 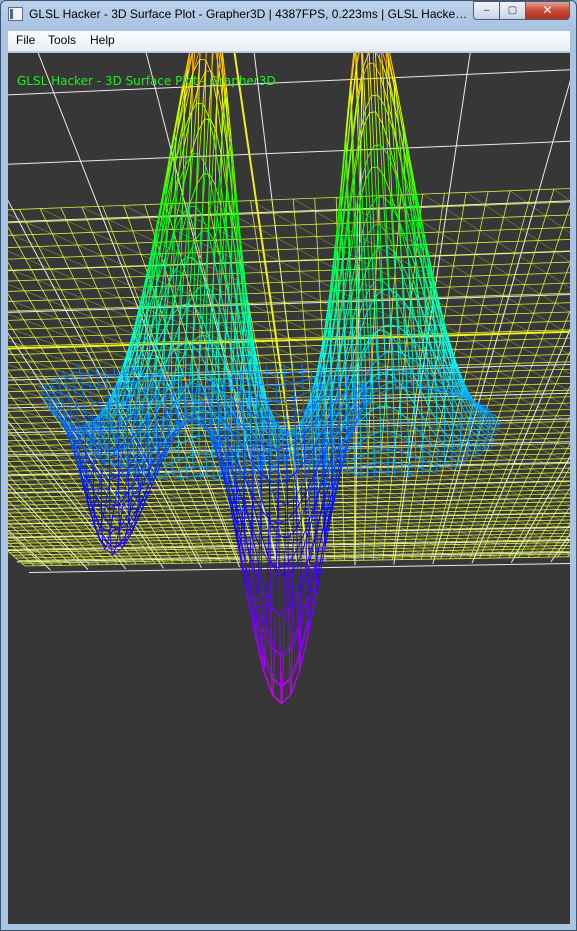 I want to click on menu-tools: Tools, so click(x=62, y=40).